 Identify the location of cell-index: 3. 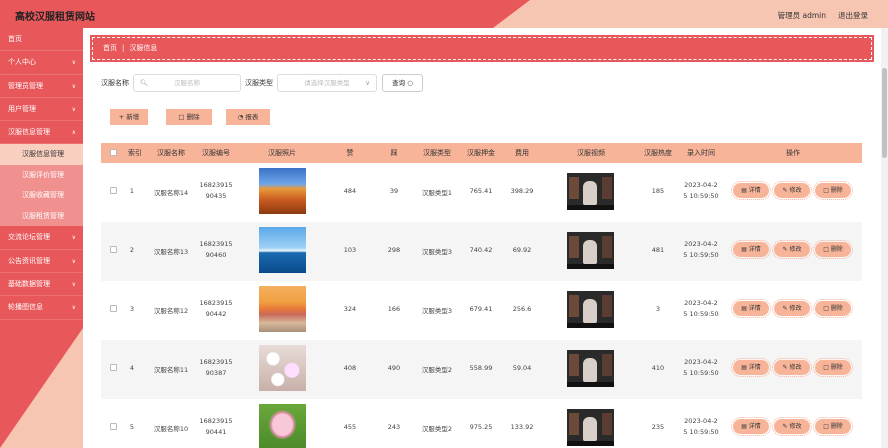
(132, 309).